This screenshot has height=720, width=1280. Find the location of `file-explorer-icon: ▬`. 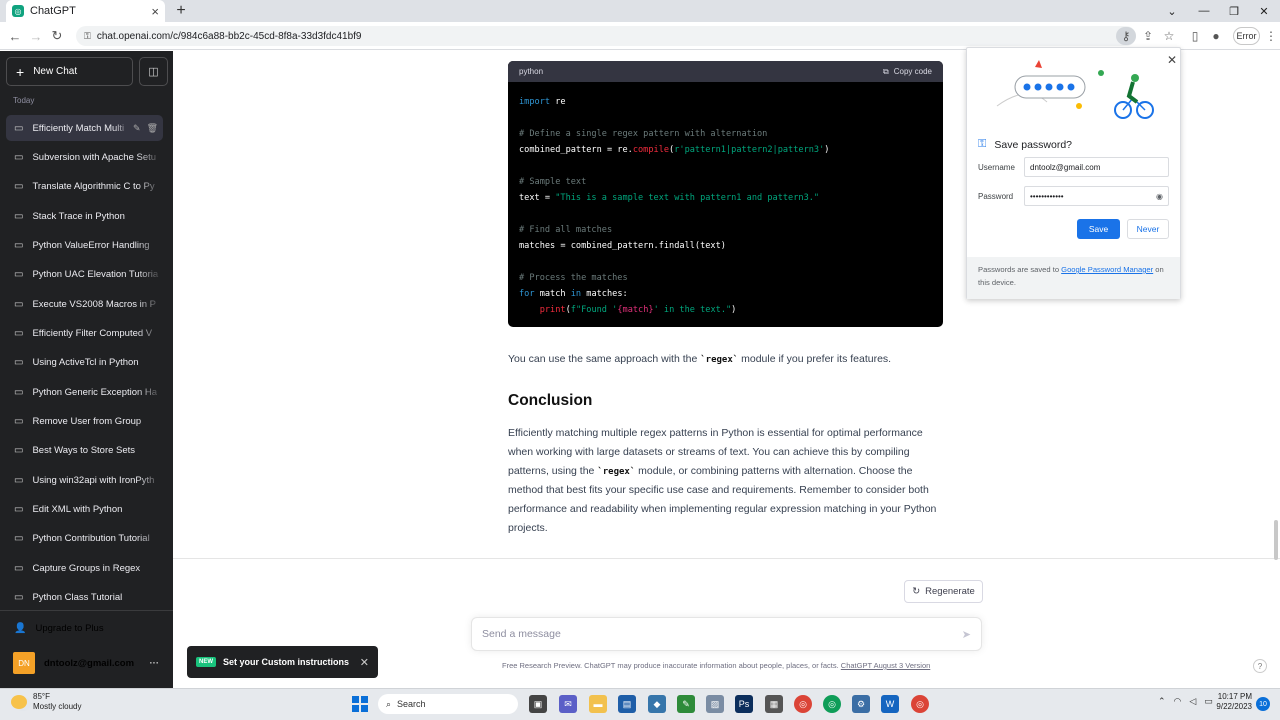

file-explorer-icon: ▬ is located at coordinates (598, 704).